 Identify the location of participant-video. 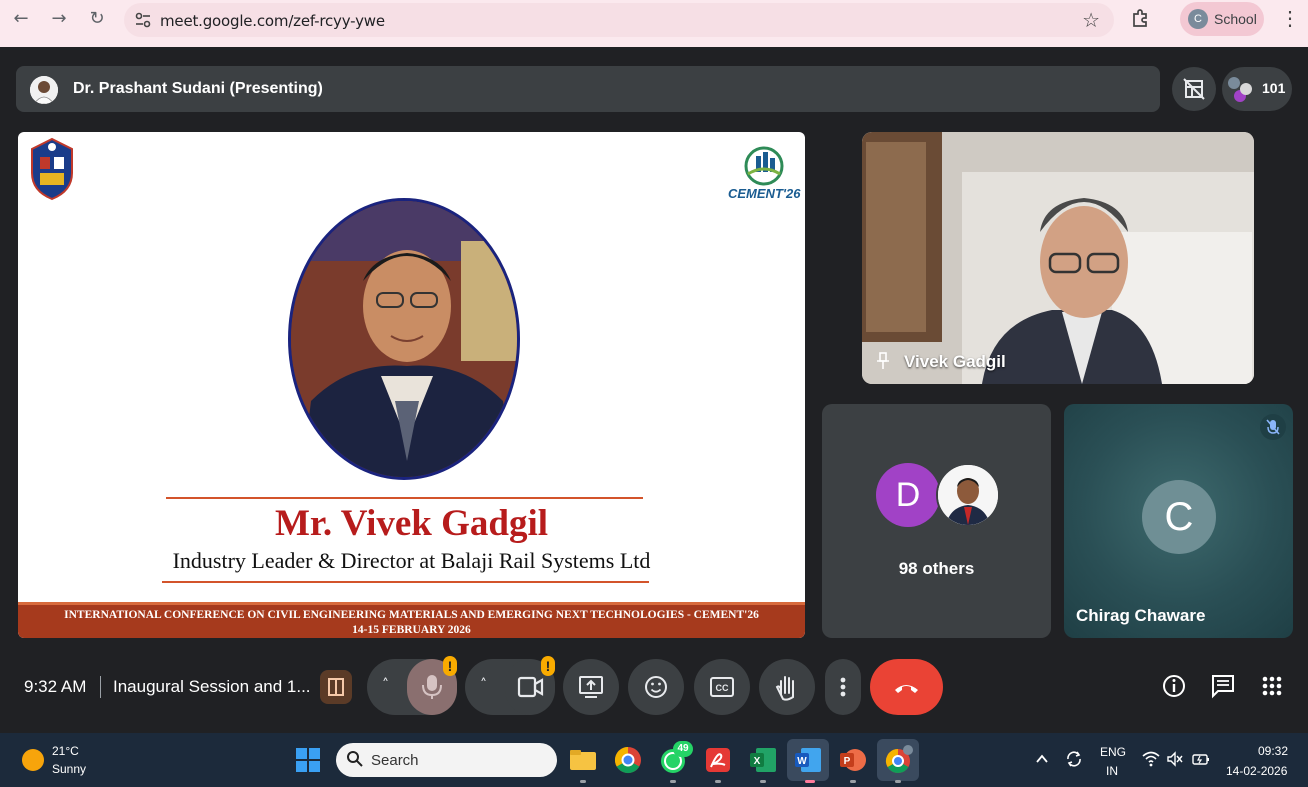
(1058, 258).